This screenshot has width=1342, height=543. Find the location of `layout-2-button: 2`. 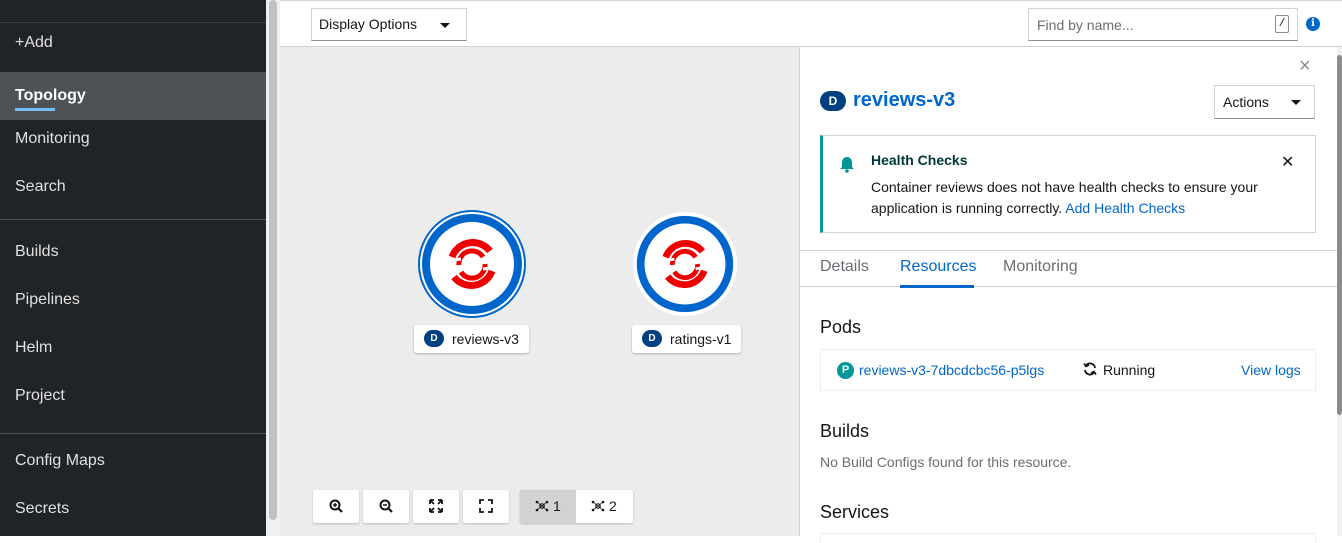

layout-2-button: 2 is located at coordinates (604, 506).